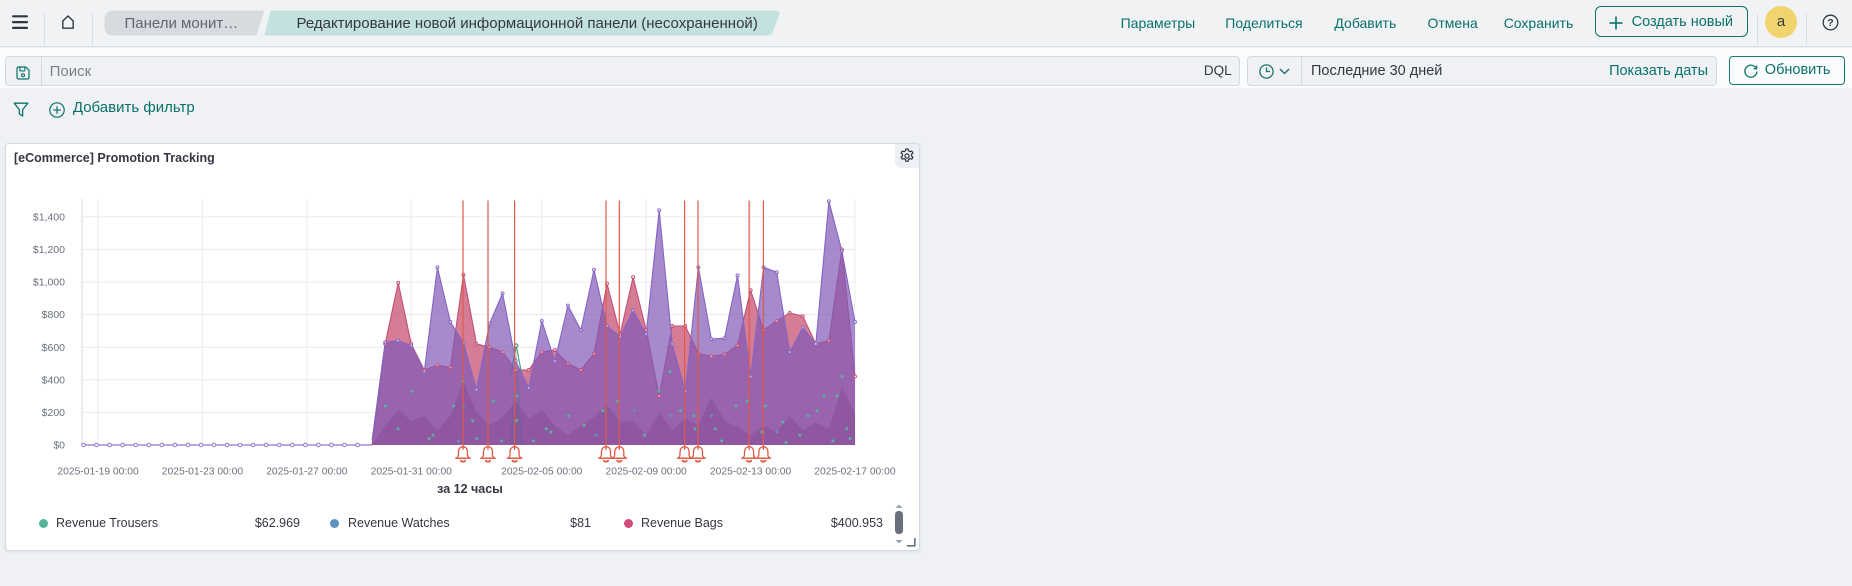  What do you see at coordinates (412, 471) in the screenshot?
I see `svg-text: 2025-01-31 00:00` at bounding box center [412, 471].